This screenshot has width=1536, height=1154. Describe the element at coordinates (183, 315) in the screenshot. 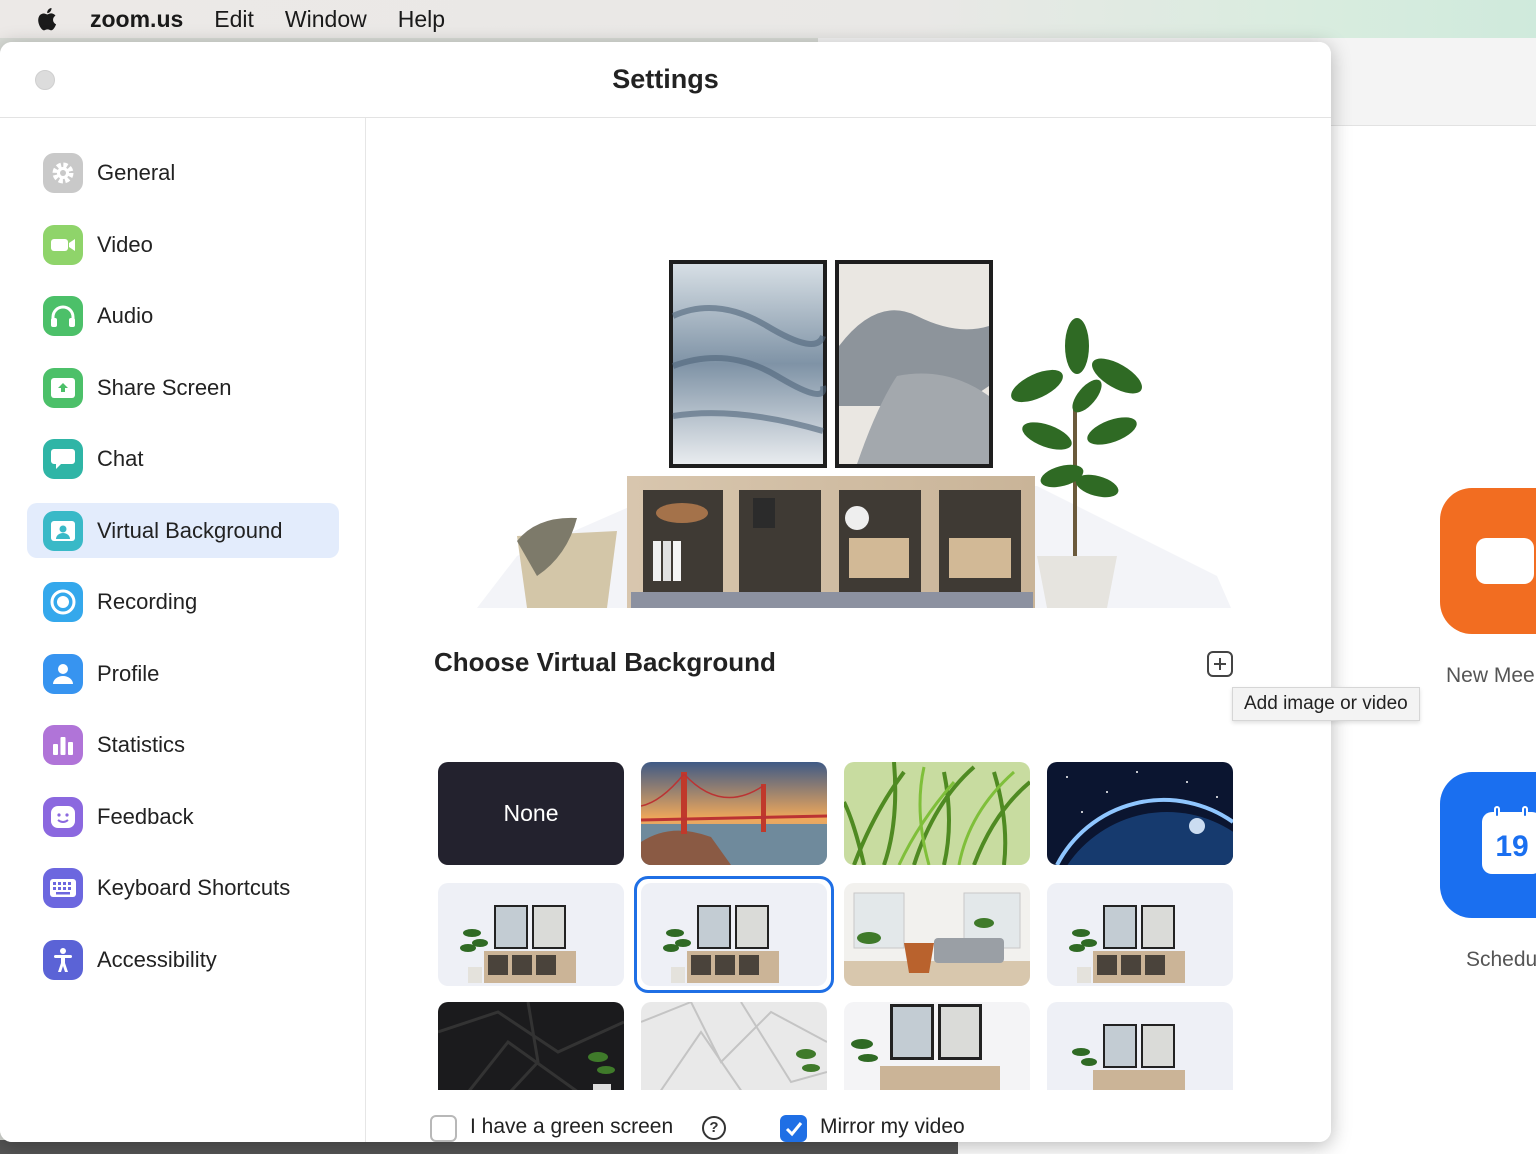

I see `sidebar-item-audio: Audio` at that location.